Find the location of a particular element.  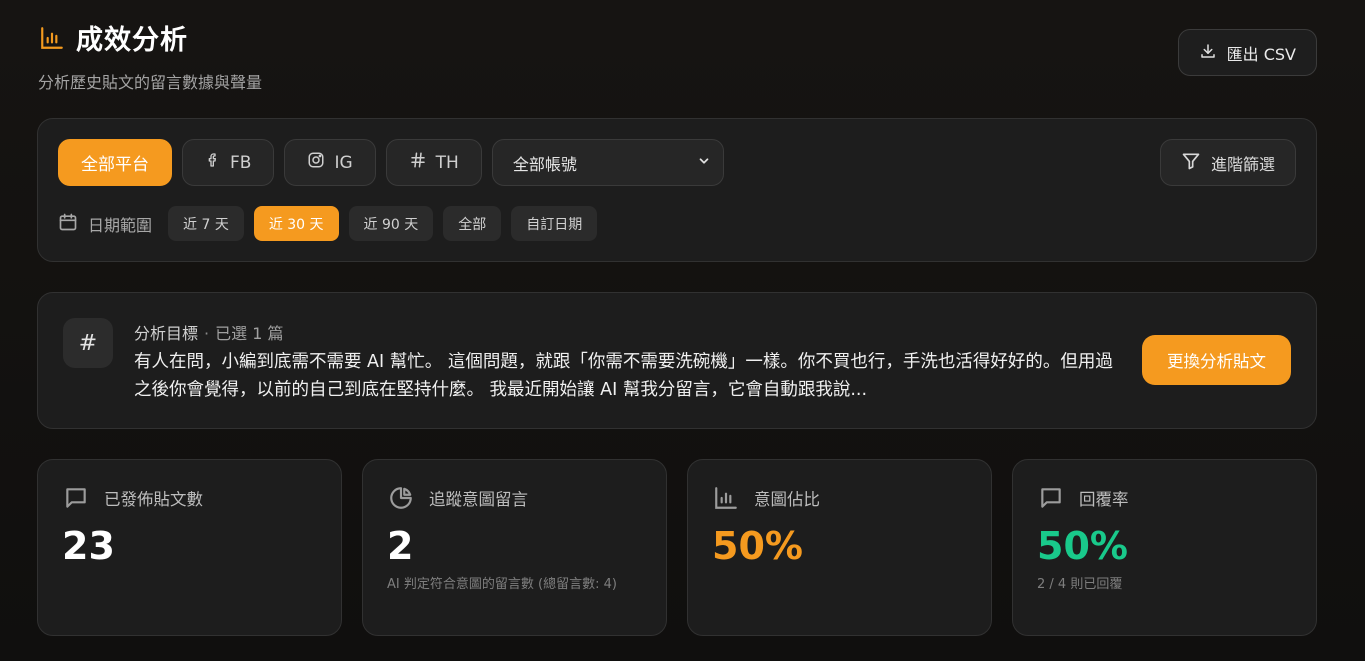

filter-icon is located at coordinates (1191, 163).